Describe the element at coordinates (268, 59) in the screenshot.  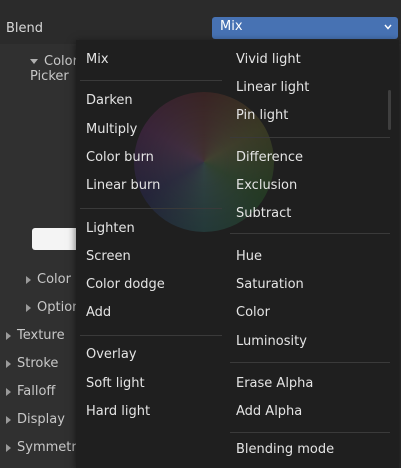
I see `menu-item-vivid-light: Vivid light` at that location.